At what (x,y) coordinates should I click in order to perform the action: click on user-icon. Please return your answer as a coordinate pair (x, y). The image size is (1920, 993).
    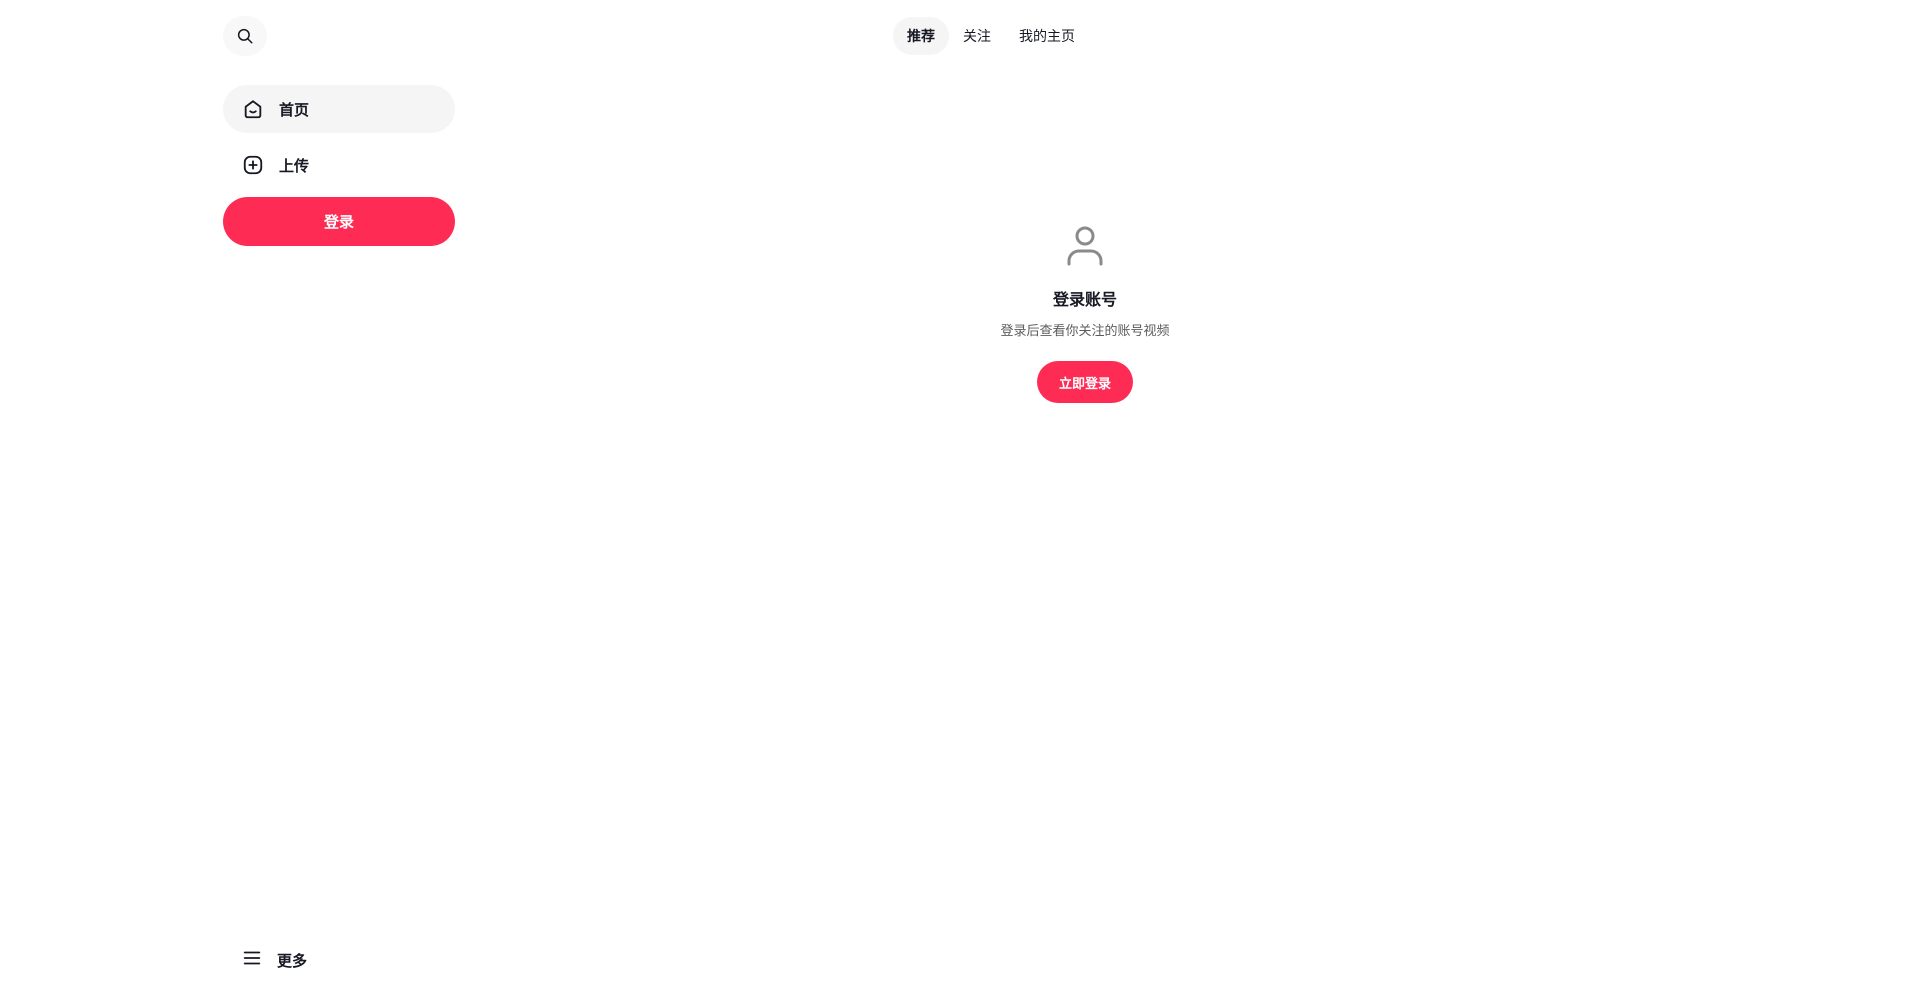
    Looking at the image, I should click on (1085, 246).